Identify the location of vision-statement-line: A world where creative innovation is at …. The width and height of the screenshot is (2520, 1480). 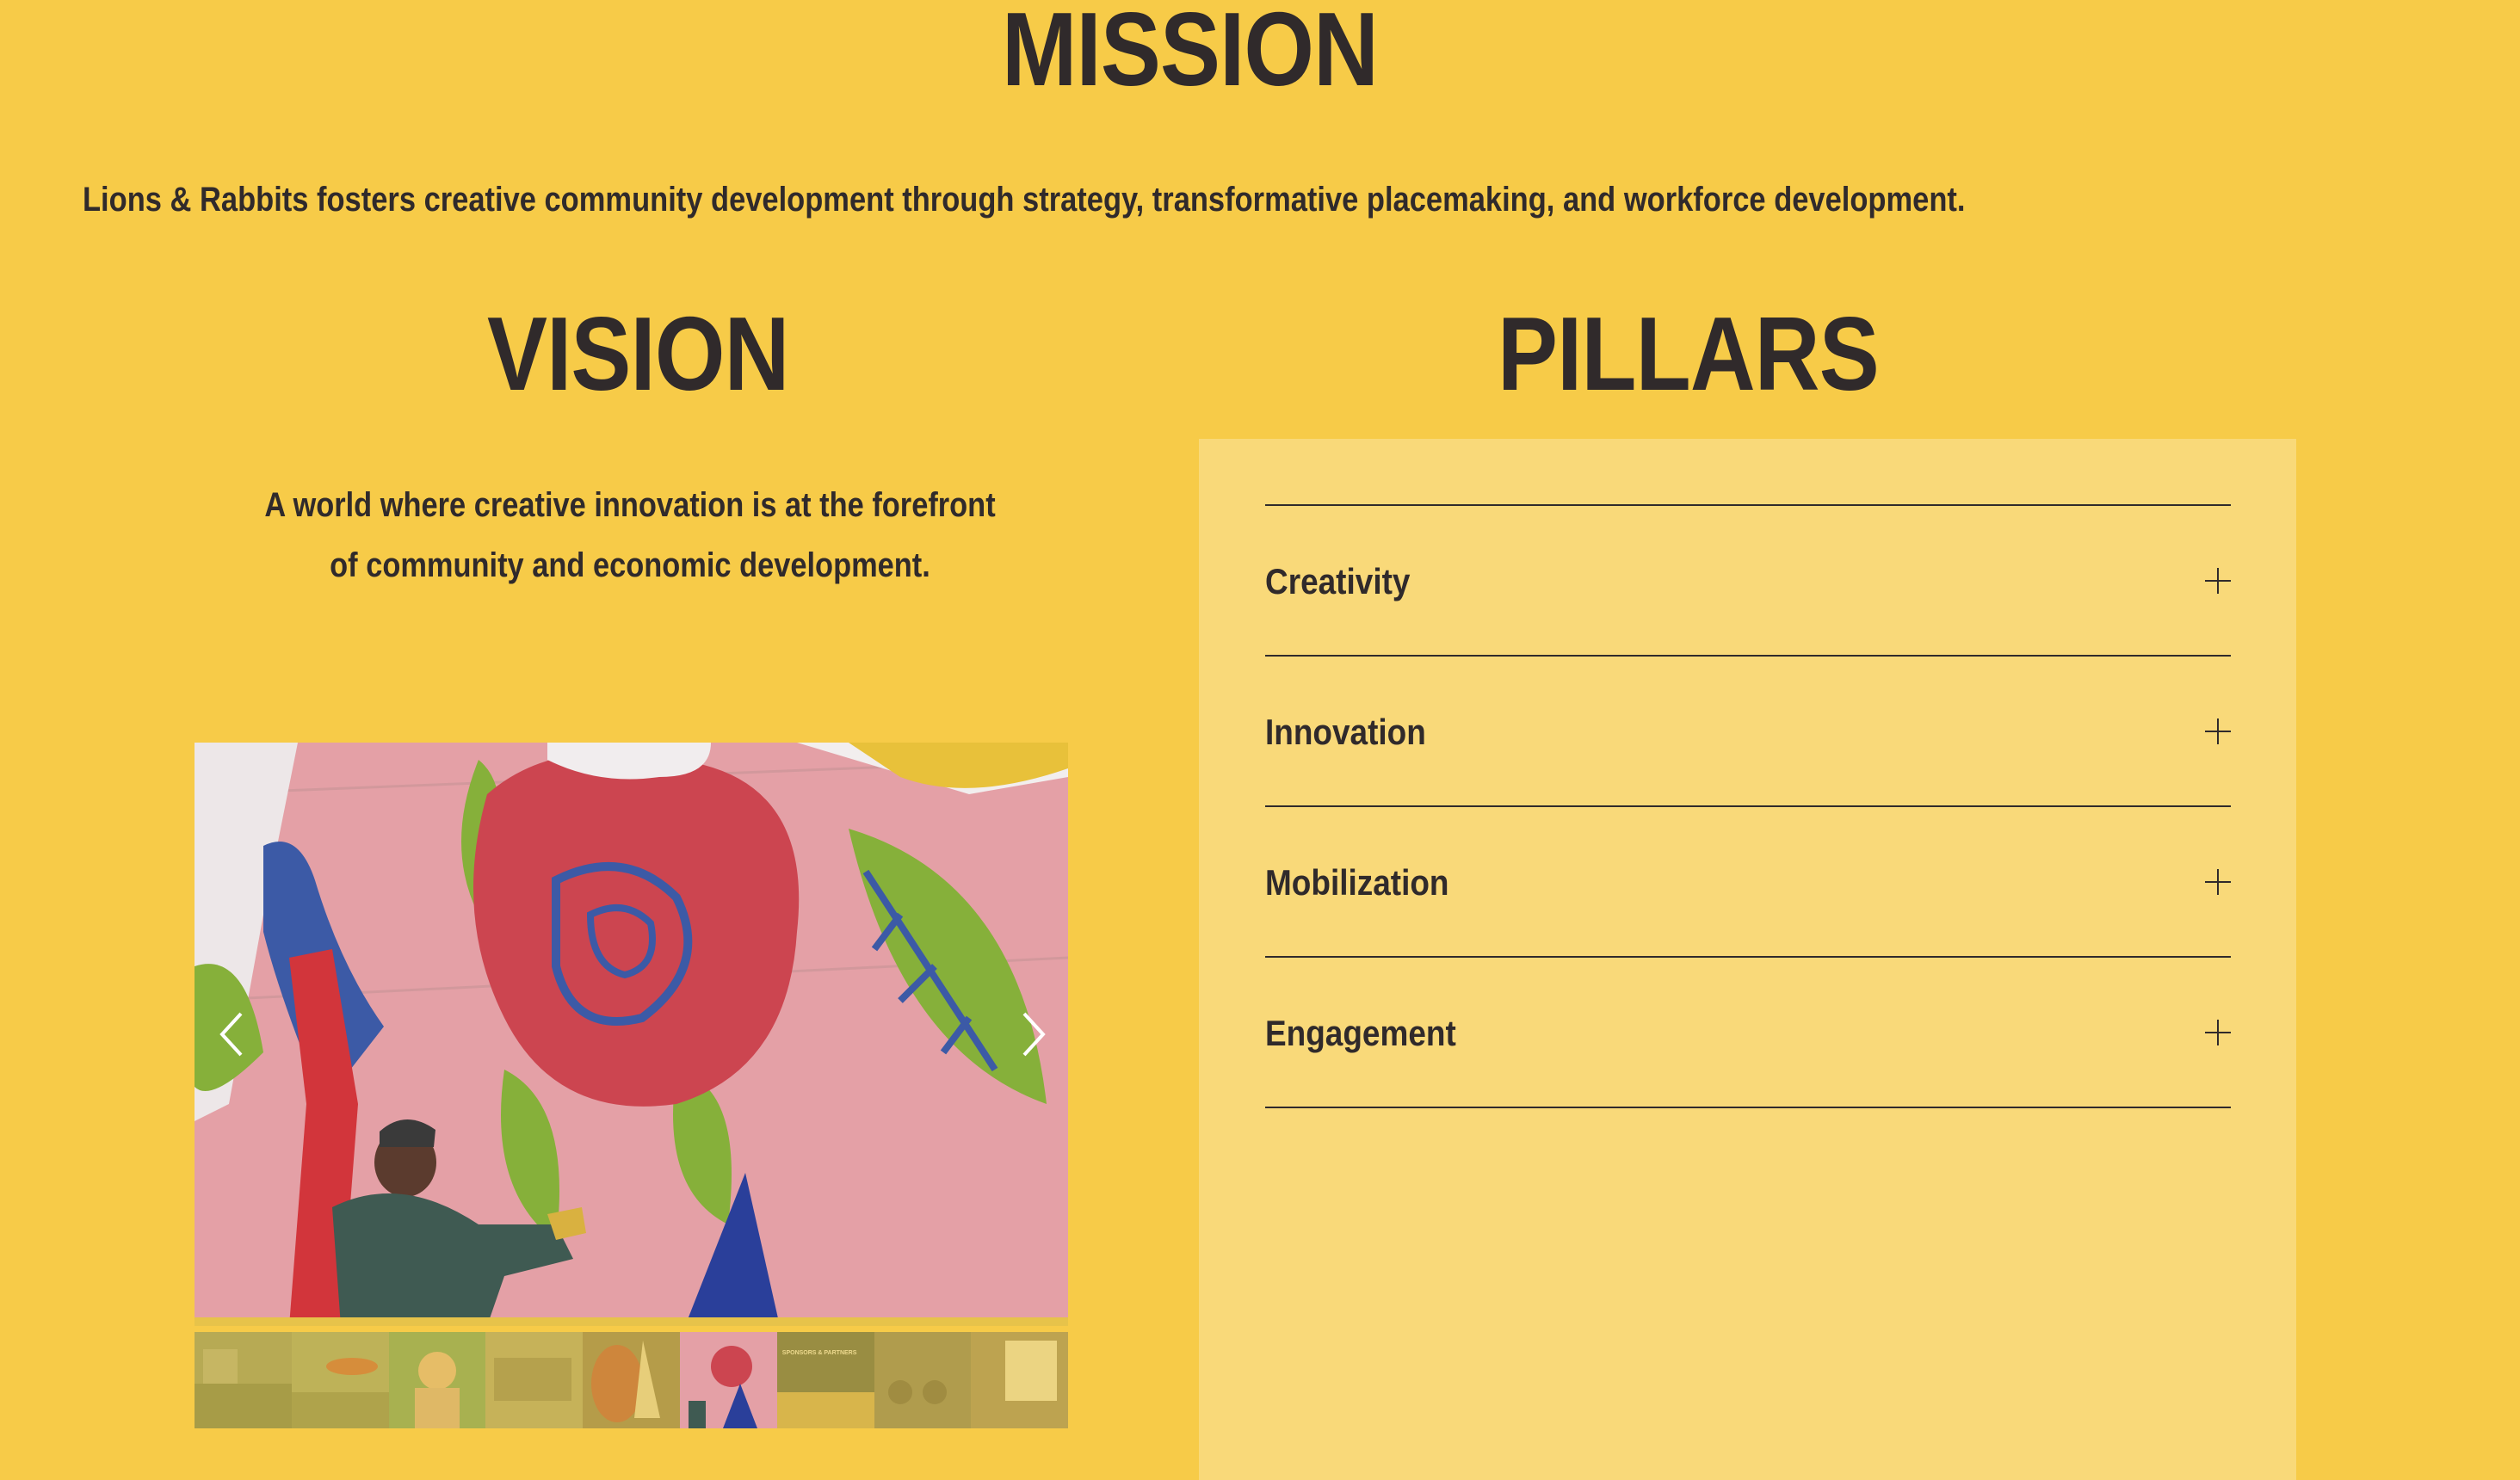
(630, 505).